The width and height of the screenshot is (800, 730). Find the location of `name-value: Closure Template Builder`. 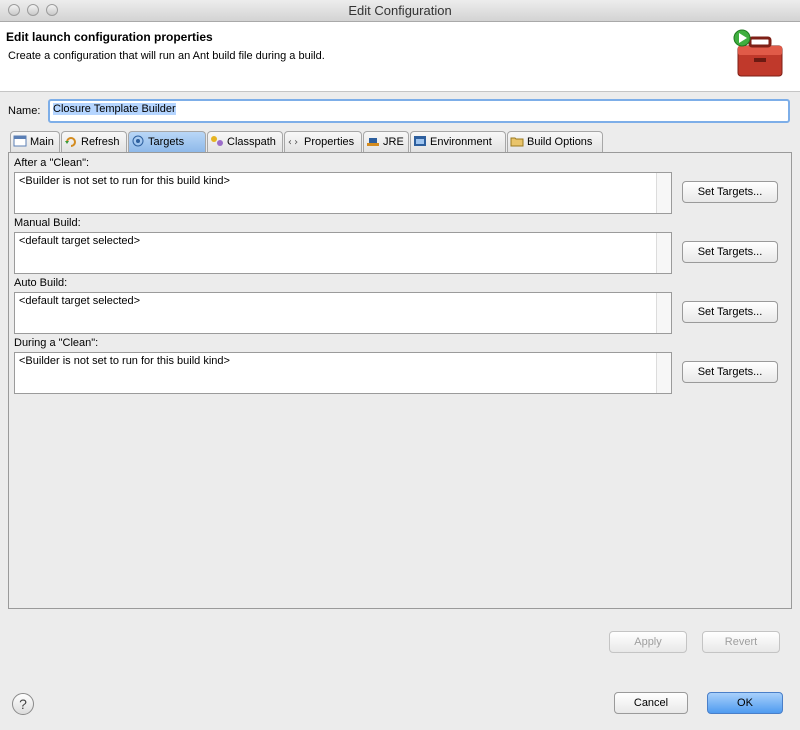

name-value: Closure Template Builder is located at coordinates (114, 109).